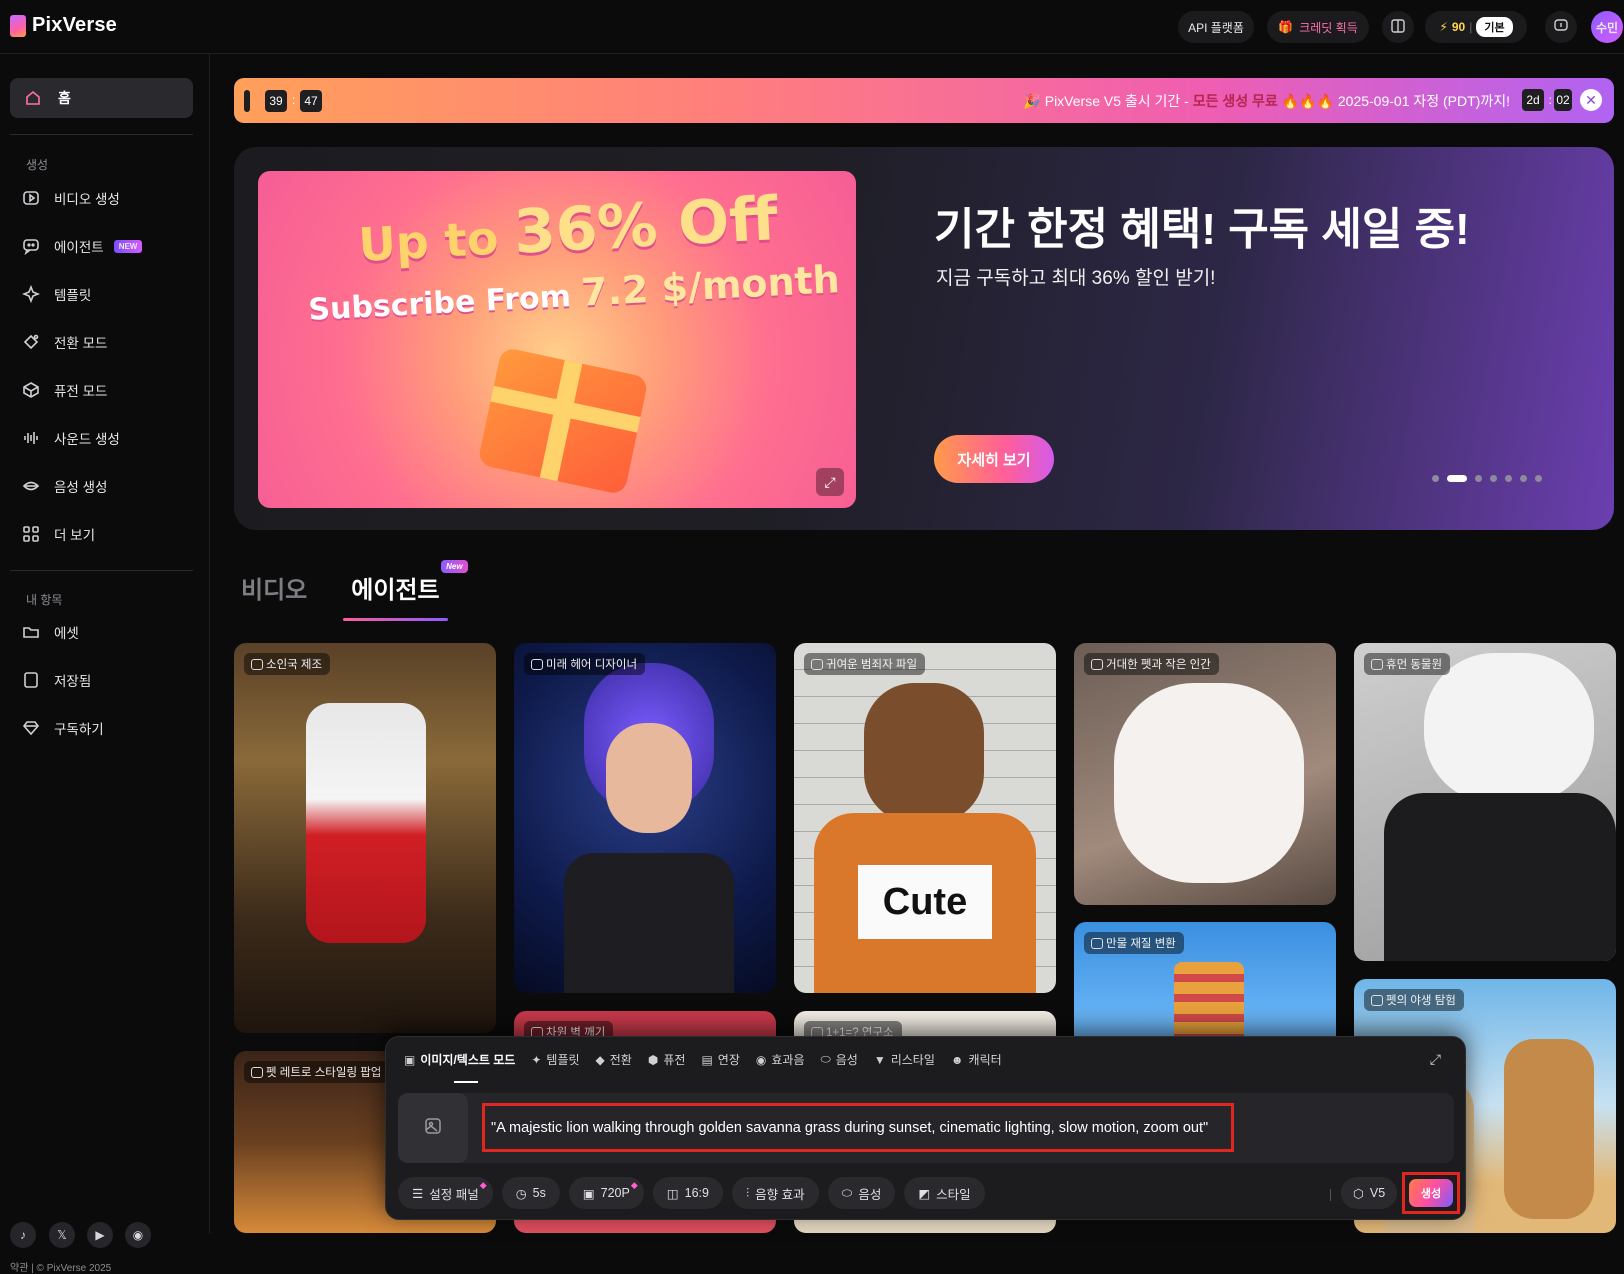  What do you see at coordinates (957, 1059) in the screenshot?
I see `face-icon: ☻` at bounding box center [957, 1059].